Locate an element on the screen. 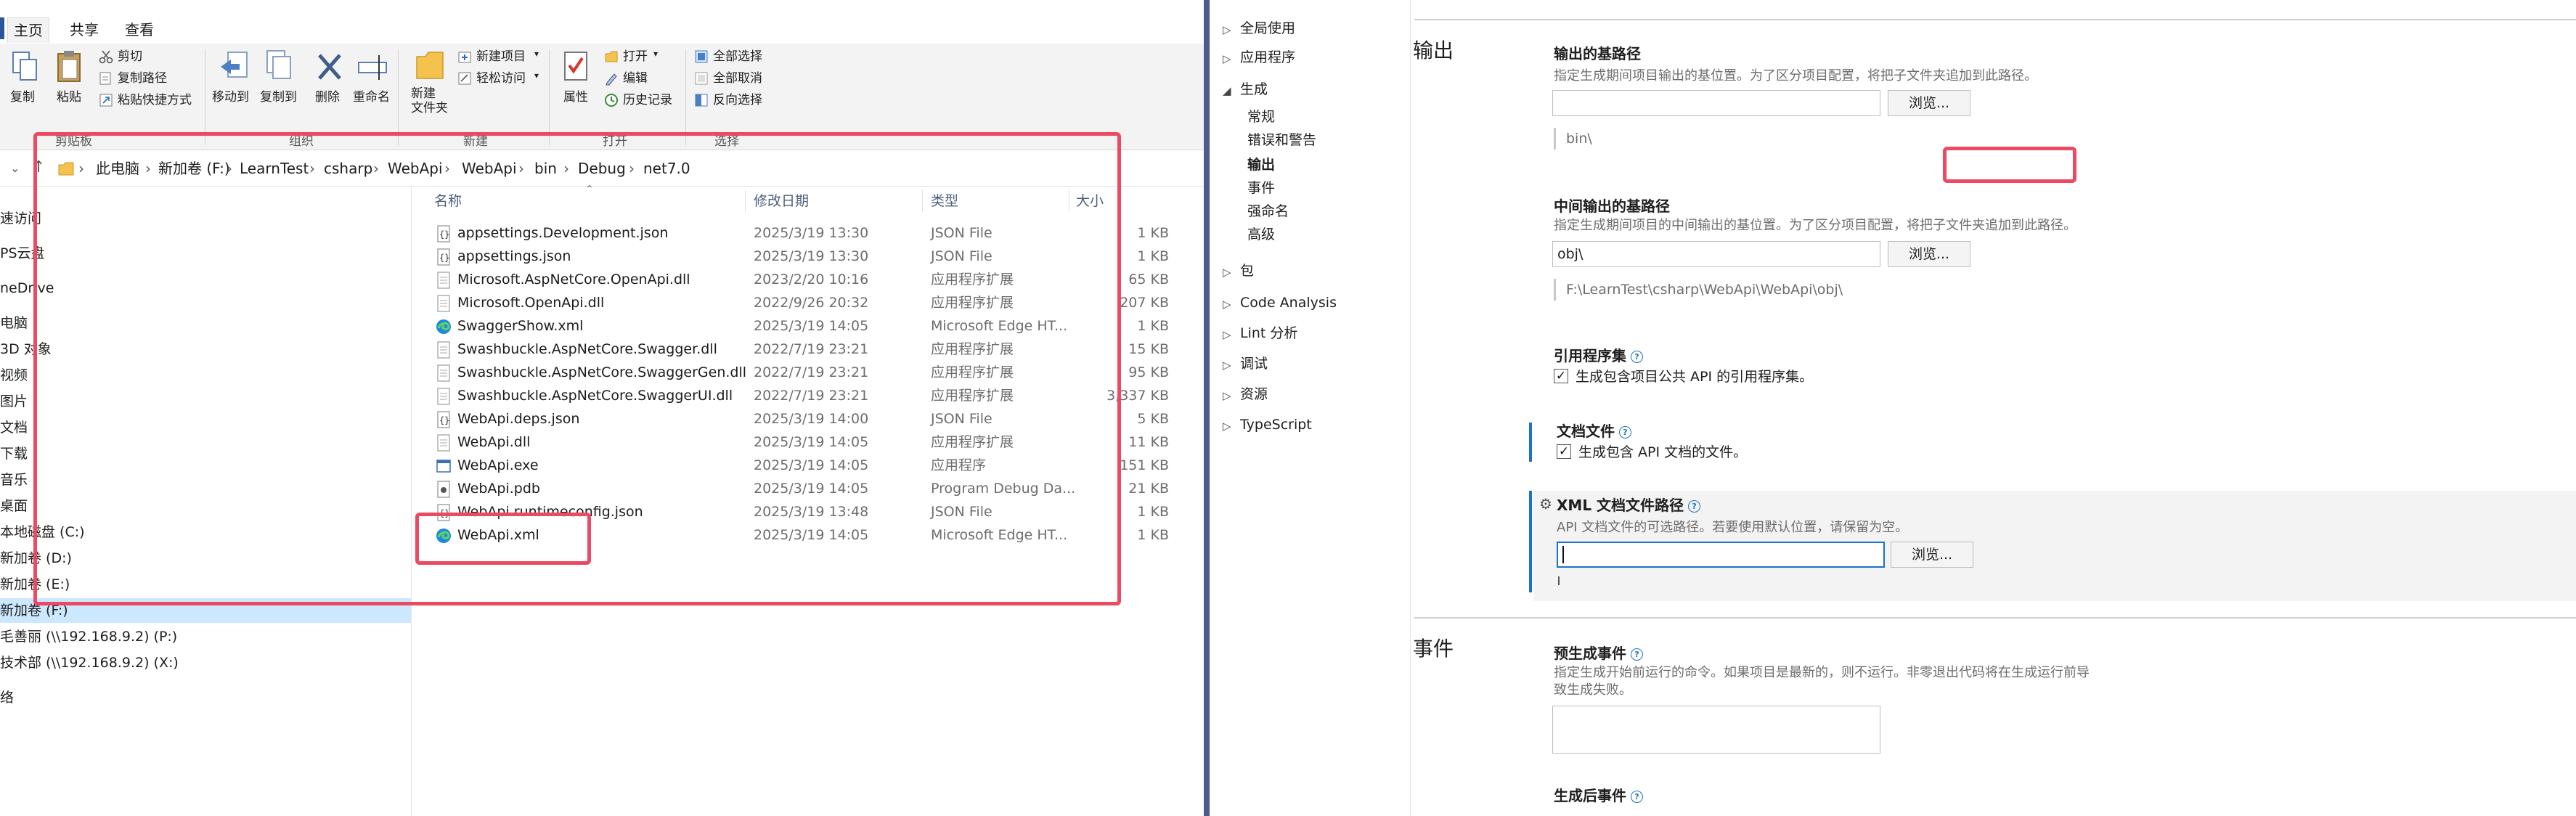 This screenshot has width=2576, height=816. nav-item: 3D 对象 is located at coordinates (205, 349).